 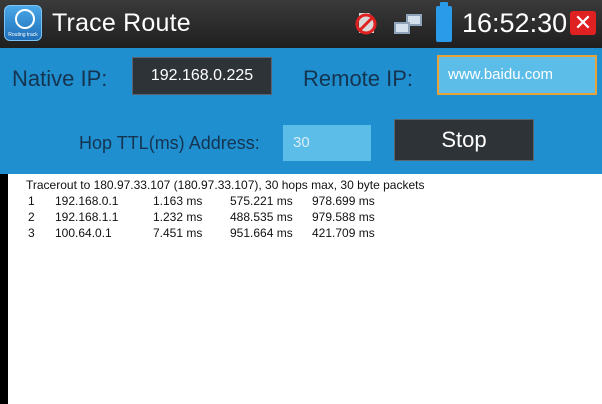 I want to click on hop-time-1: 7.451 ms, so click(x=178, y=233).